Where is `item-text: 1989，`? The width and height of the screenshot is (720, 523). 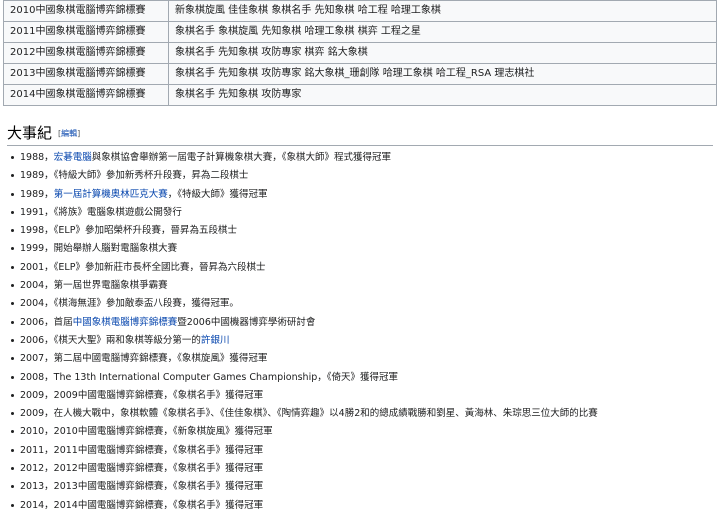 item-text: 1989， is located at coordinates (37, 194).